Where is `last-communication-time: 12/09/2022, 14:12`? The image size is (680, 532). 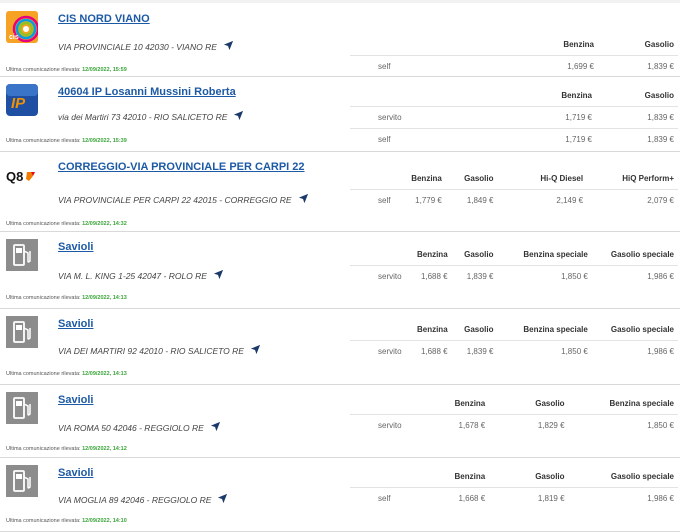 last-communication-time: 12/09/2022, 14:12 is located at coordinates (104, 449).